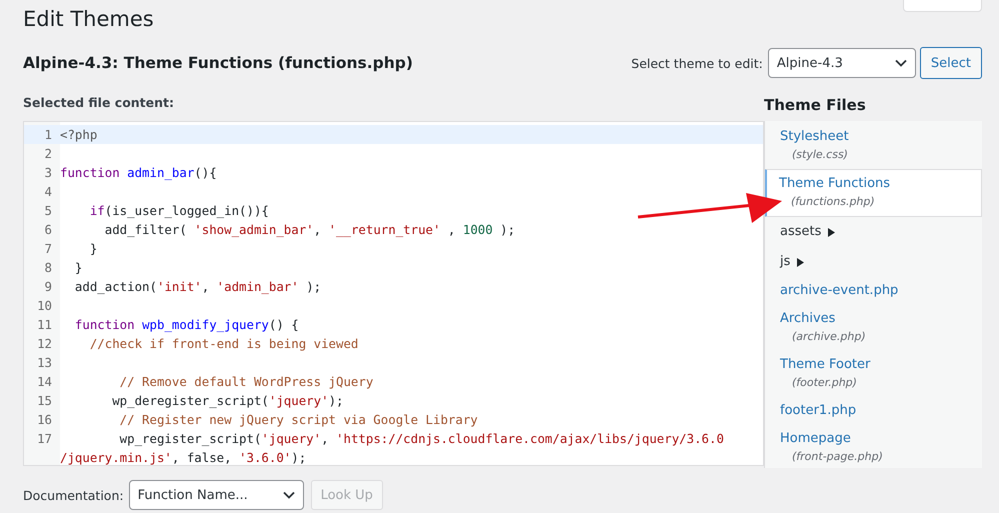  What do you see at coordinates (842, 63) in the screenshot?
I see `theme-dropdown: Alpine-4.3` at bounding box center [842, 63].